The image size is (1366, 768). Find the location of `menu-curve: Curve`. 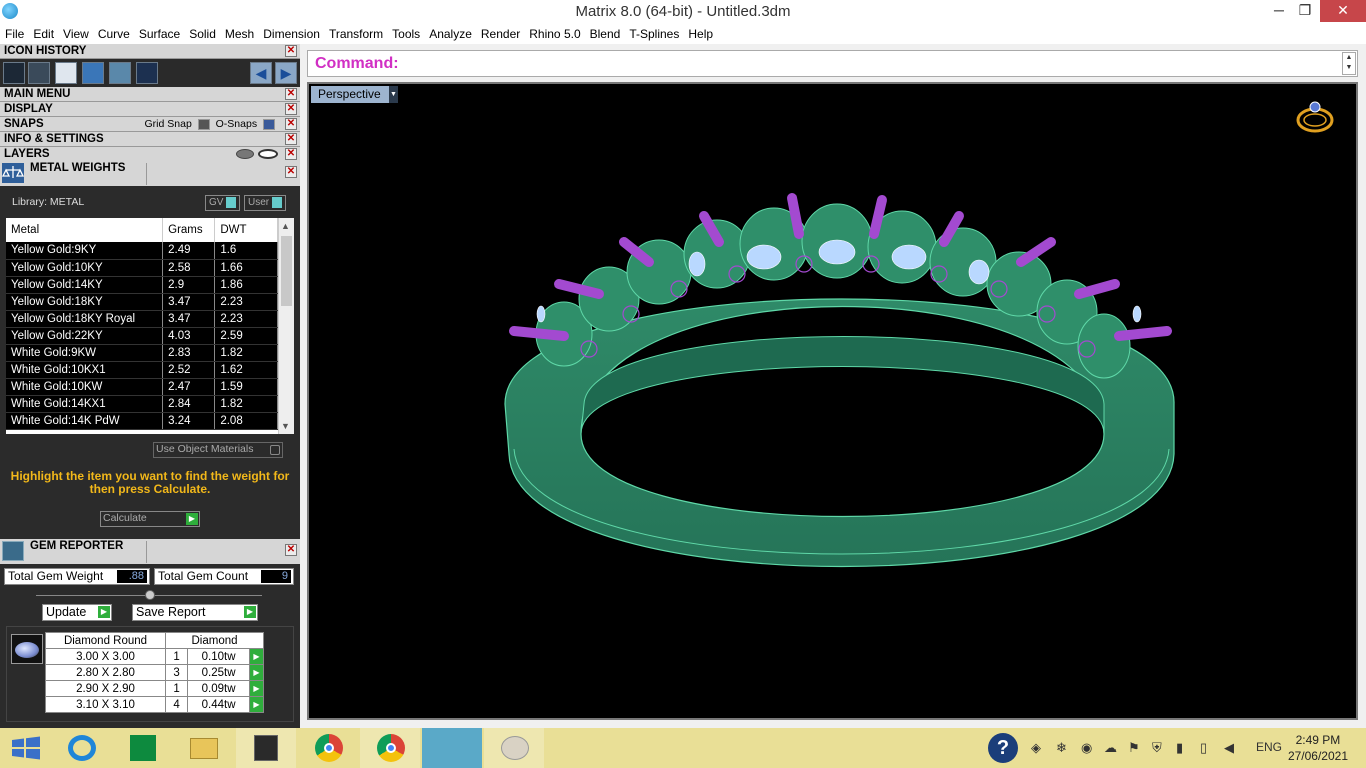

menu-curve: Curve is located at coordinates (113, 32).